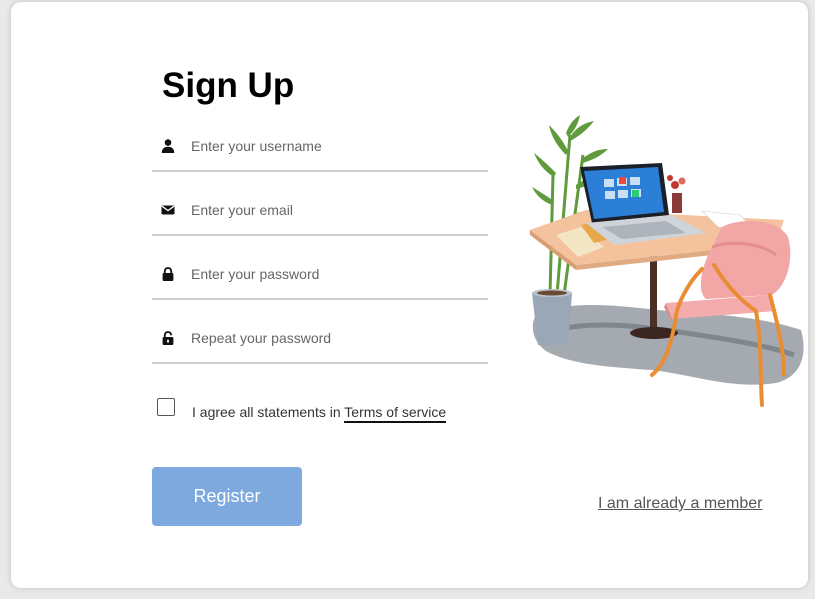  I want to click on agree-checkbox, so click(166, 407).